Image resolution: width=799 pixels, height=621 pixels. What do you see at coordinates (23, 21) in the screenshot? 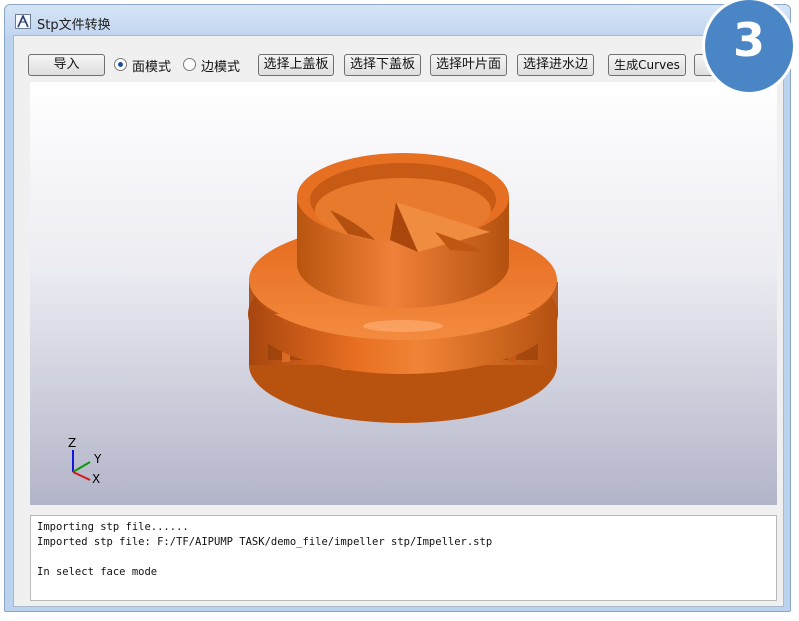
I see `app-logo-icon` at bounding box center [23, 21].